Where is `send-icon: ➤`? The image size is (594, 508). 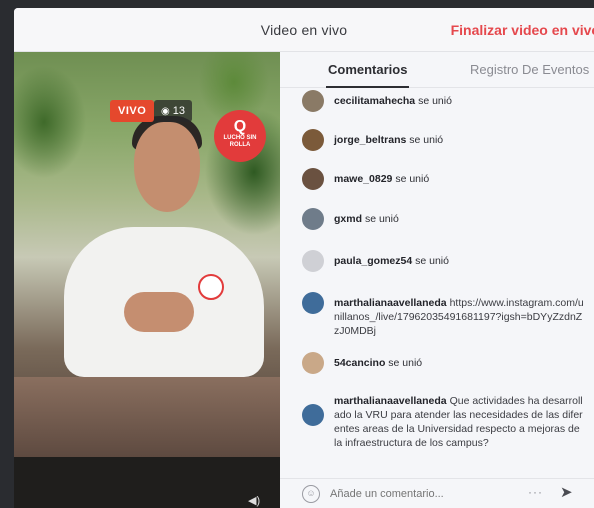 send-icon: ➤ is located at coordinates (566, 492).